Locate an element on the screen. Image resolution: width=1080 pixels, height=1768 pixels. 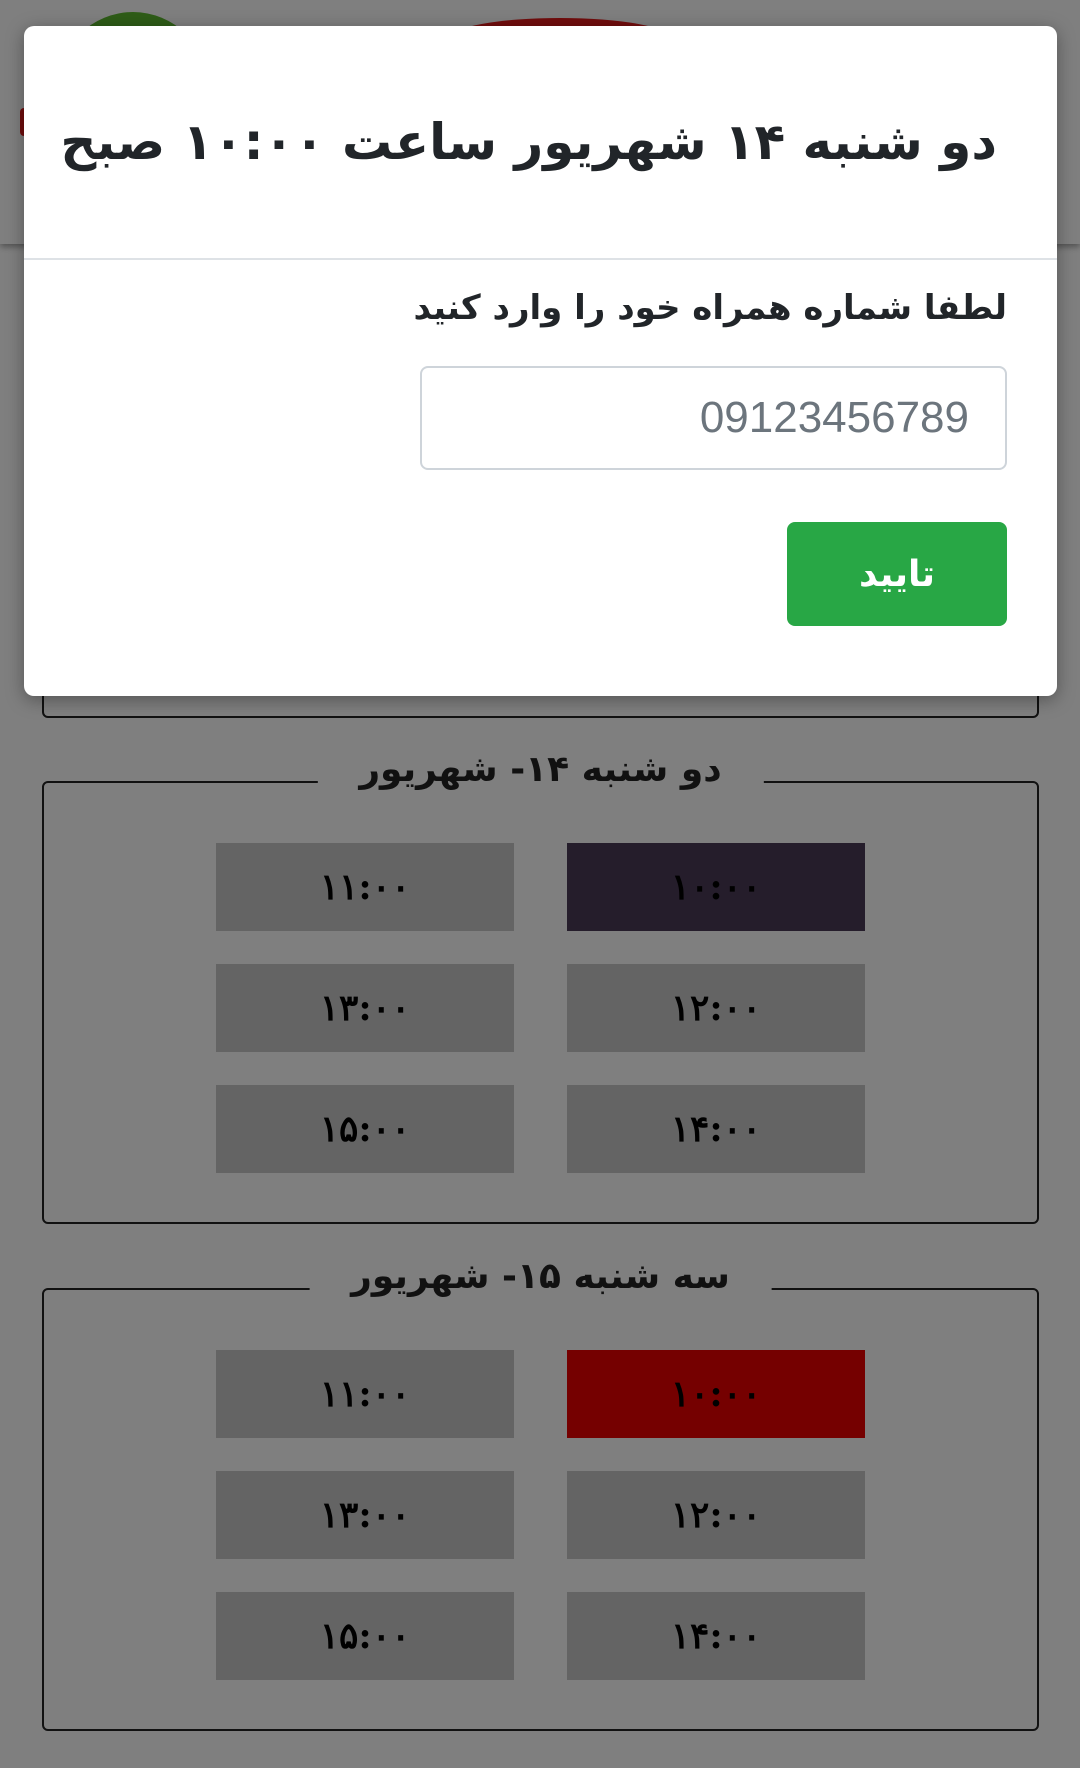
modal-header: دو شنبه ۱۴ شهریور ساعت ۱۰:۰۰ صبح is located at coordinates (540, 143).